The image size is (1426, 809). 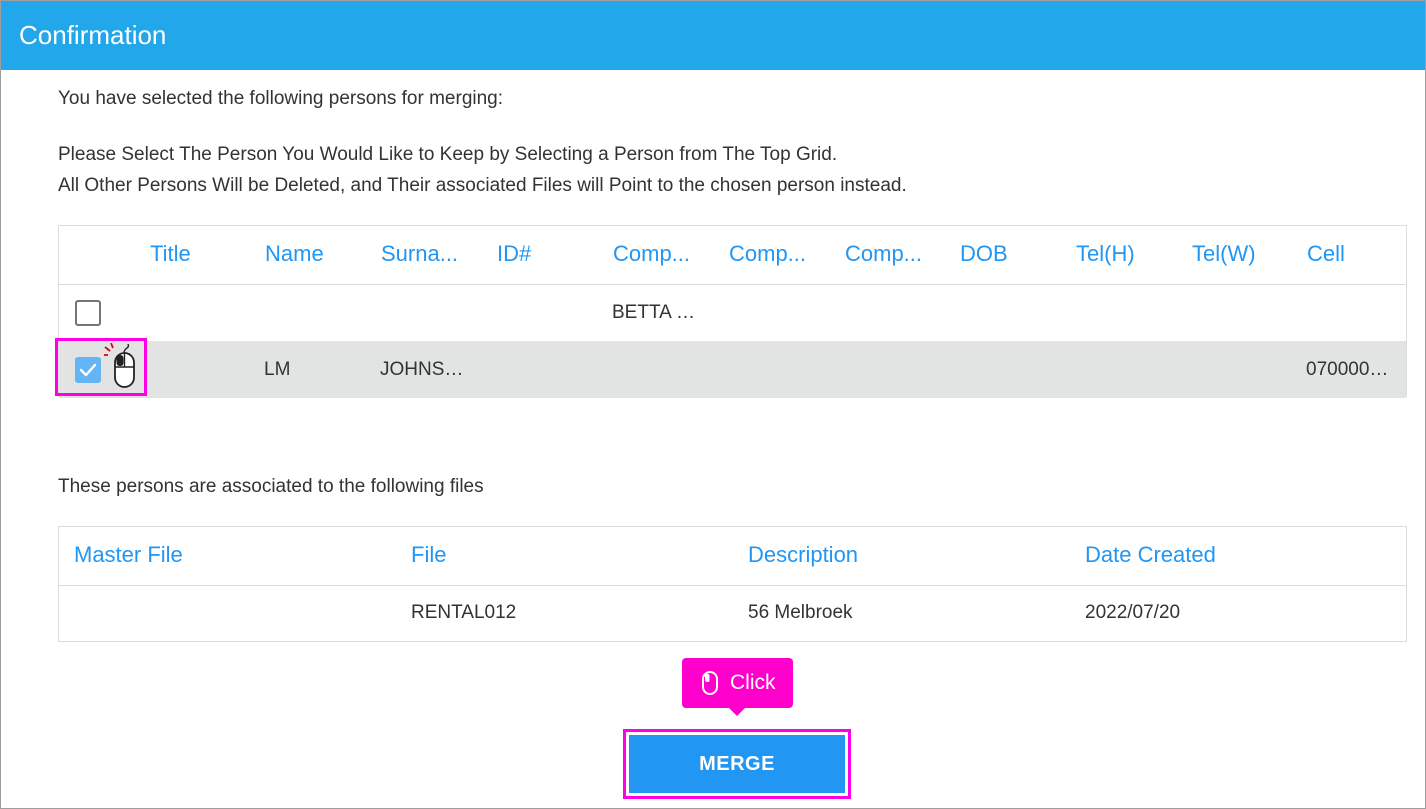 I want to click on column-header-file: File, so click(x=428, y=555).